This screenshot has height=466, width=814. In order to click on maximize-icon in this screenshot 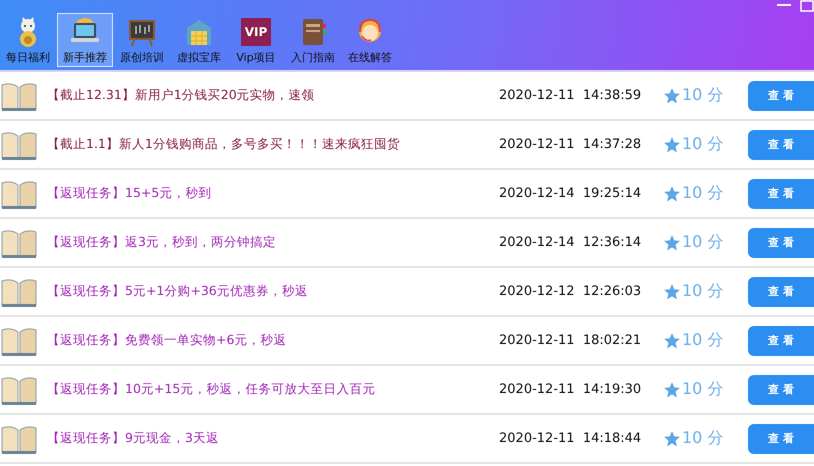, I will do `click(807, 6)`.